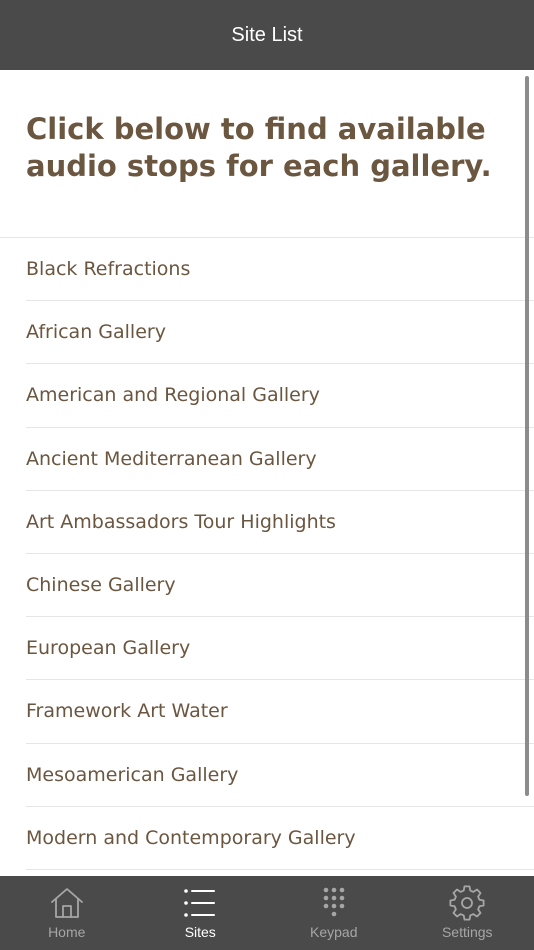 The height and width of the screenshot is (950, 534). I want to click on gallery-item-art-ambassadors: Art Ambassadors Tour Highlights, so click(267, 522).